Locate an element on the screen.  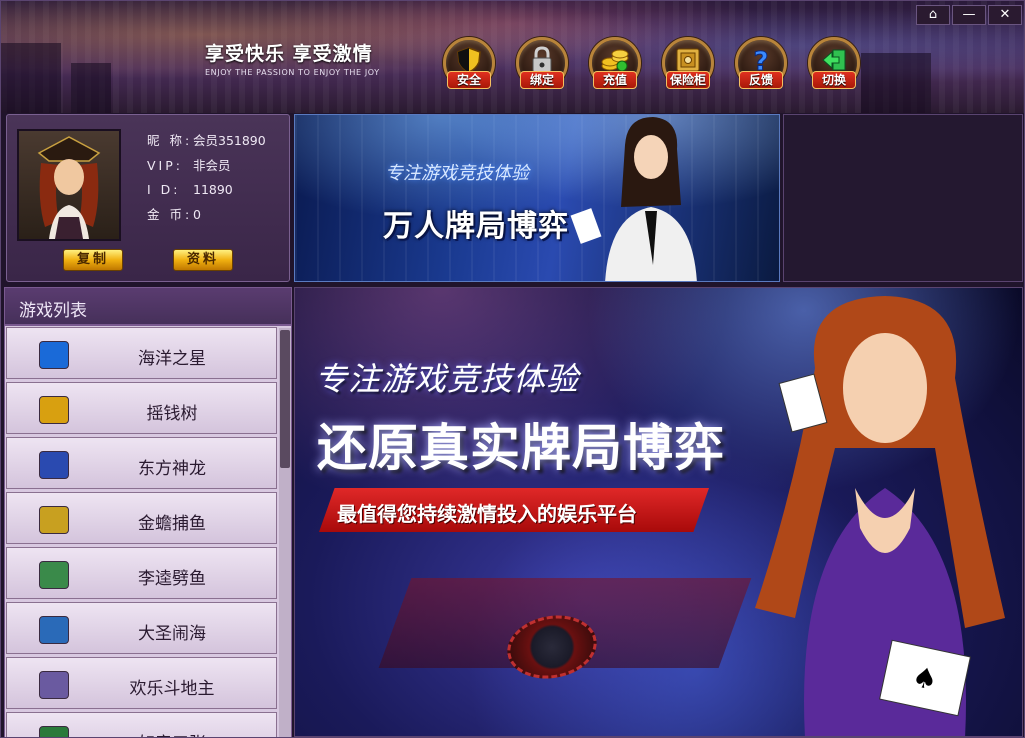
coins-key: 金 币: is located at coordinates (170, 214).